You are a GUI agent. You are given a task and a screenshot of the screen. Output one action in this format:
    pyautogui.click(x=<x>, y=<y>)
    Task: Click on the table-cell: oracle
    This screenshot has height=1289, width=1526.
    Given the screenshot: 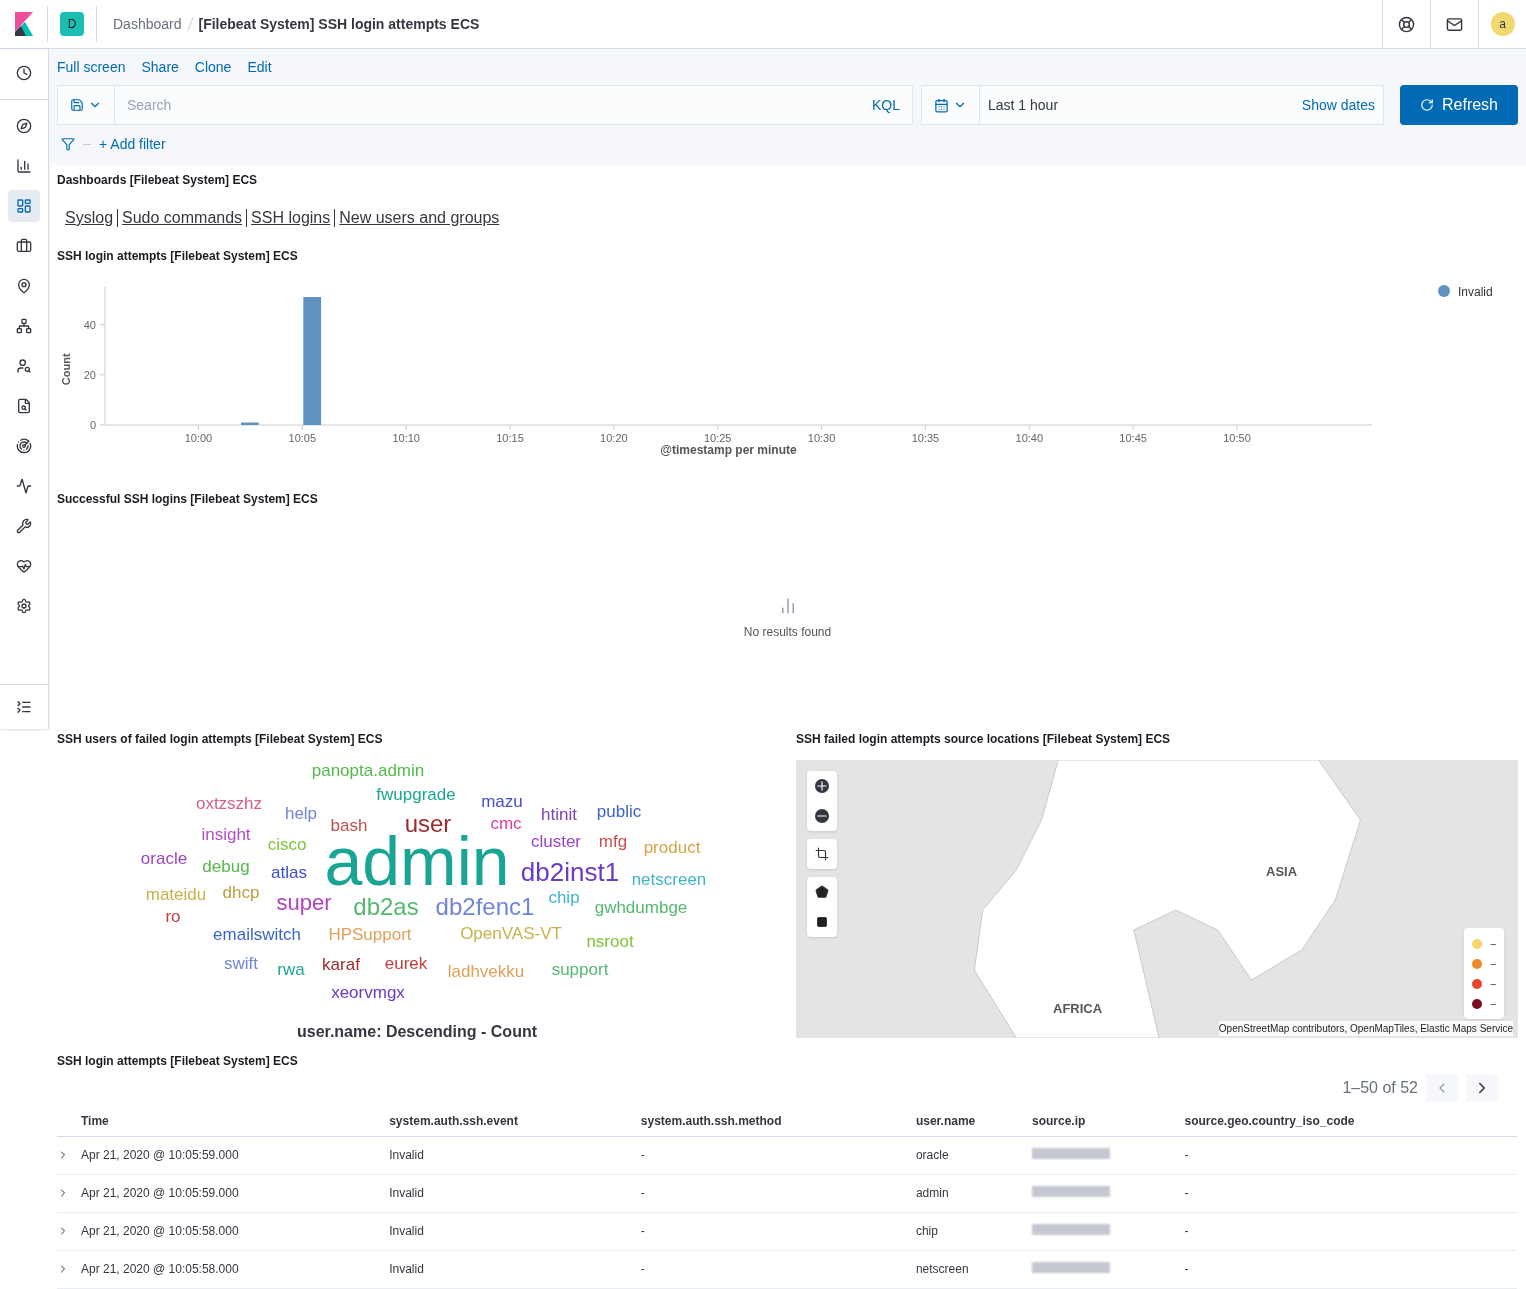 What is the action you would take?
    pyautogui.click(x=973, y=1155)
    